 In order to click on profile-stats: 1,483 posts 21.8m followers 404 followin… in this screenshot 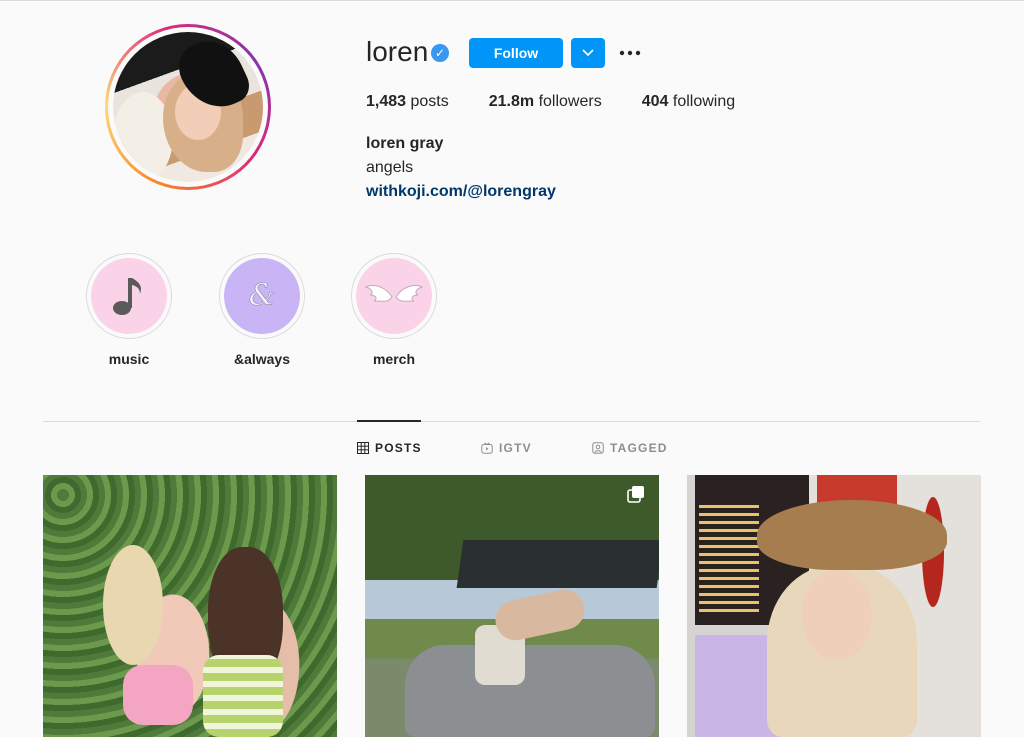, I will do `click(570, 102)`.